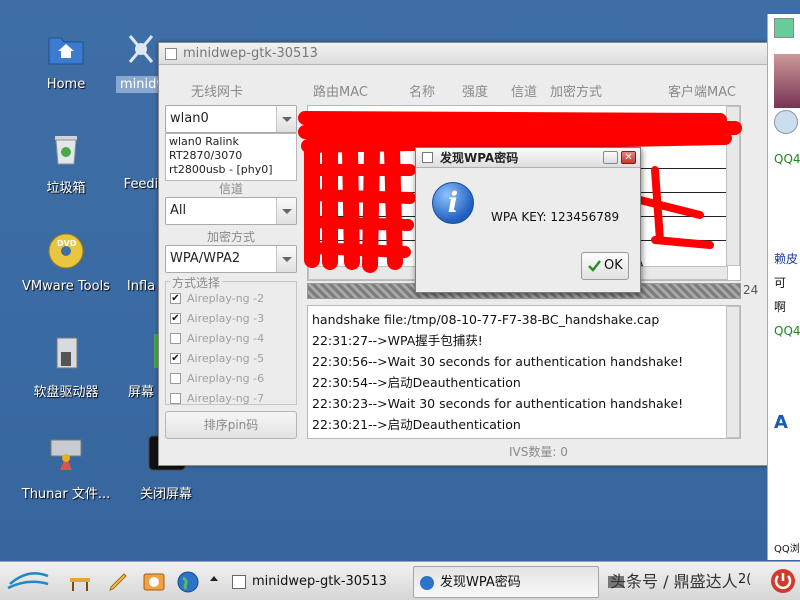 This screenshot has width=800, height=600. What do you see at coordinates (783, 581) in the screenshot?
I see `power-icon` at bounding box center [783, 581].